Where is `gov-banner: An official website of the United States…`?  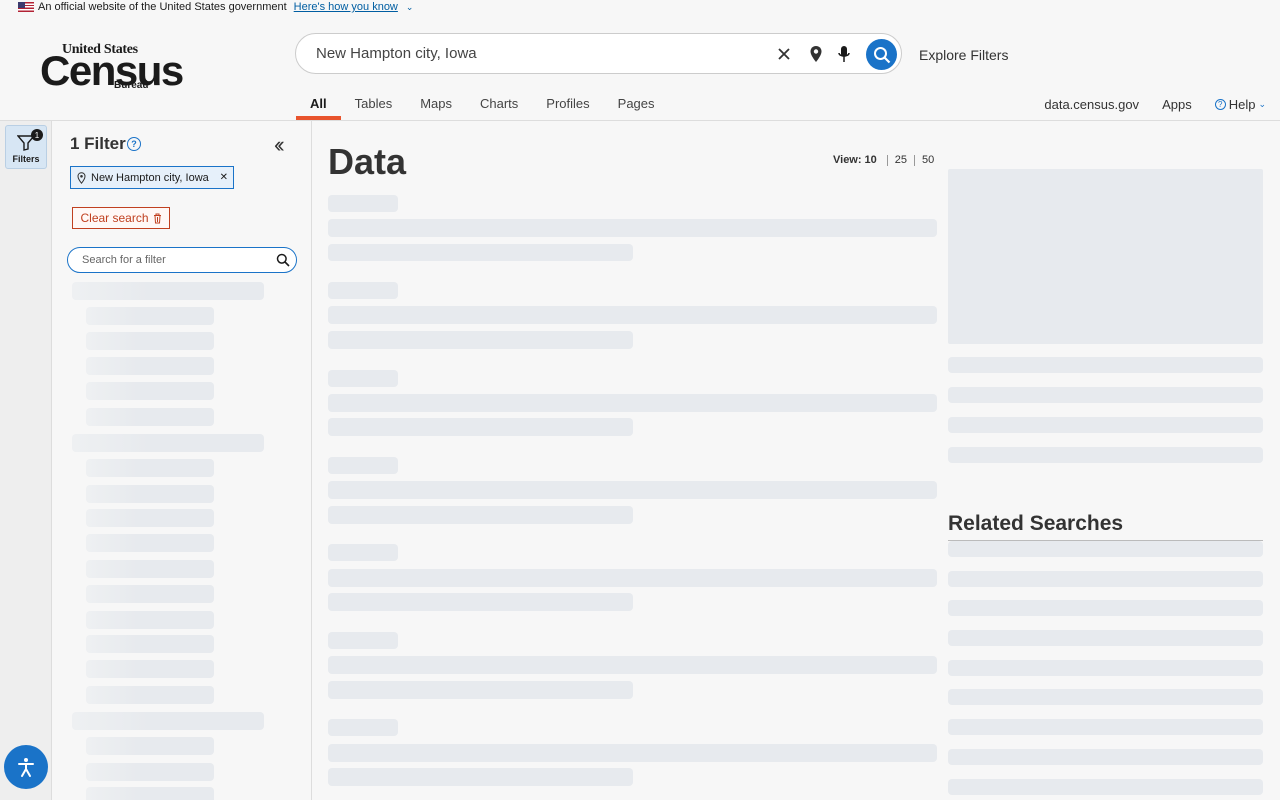 gov-banner: An official website of the United States… is located at coordinates (640, 7).